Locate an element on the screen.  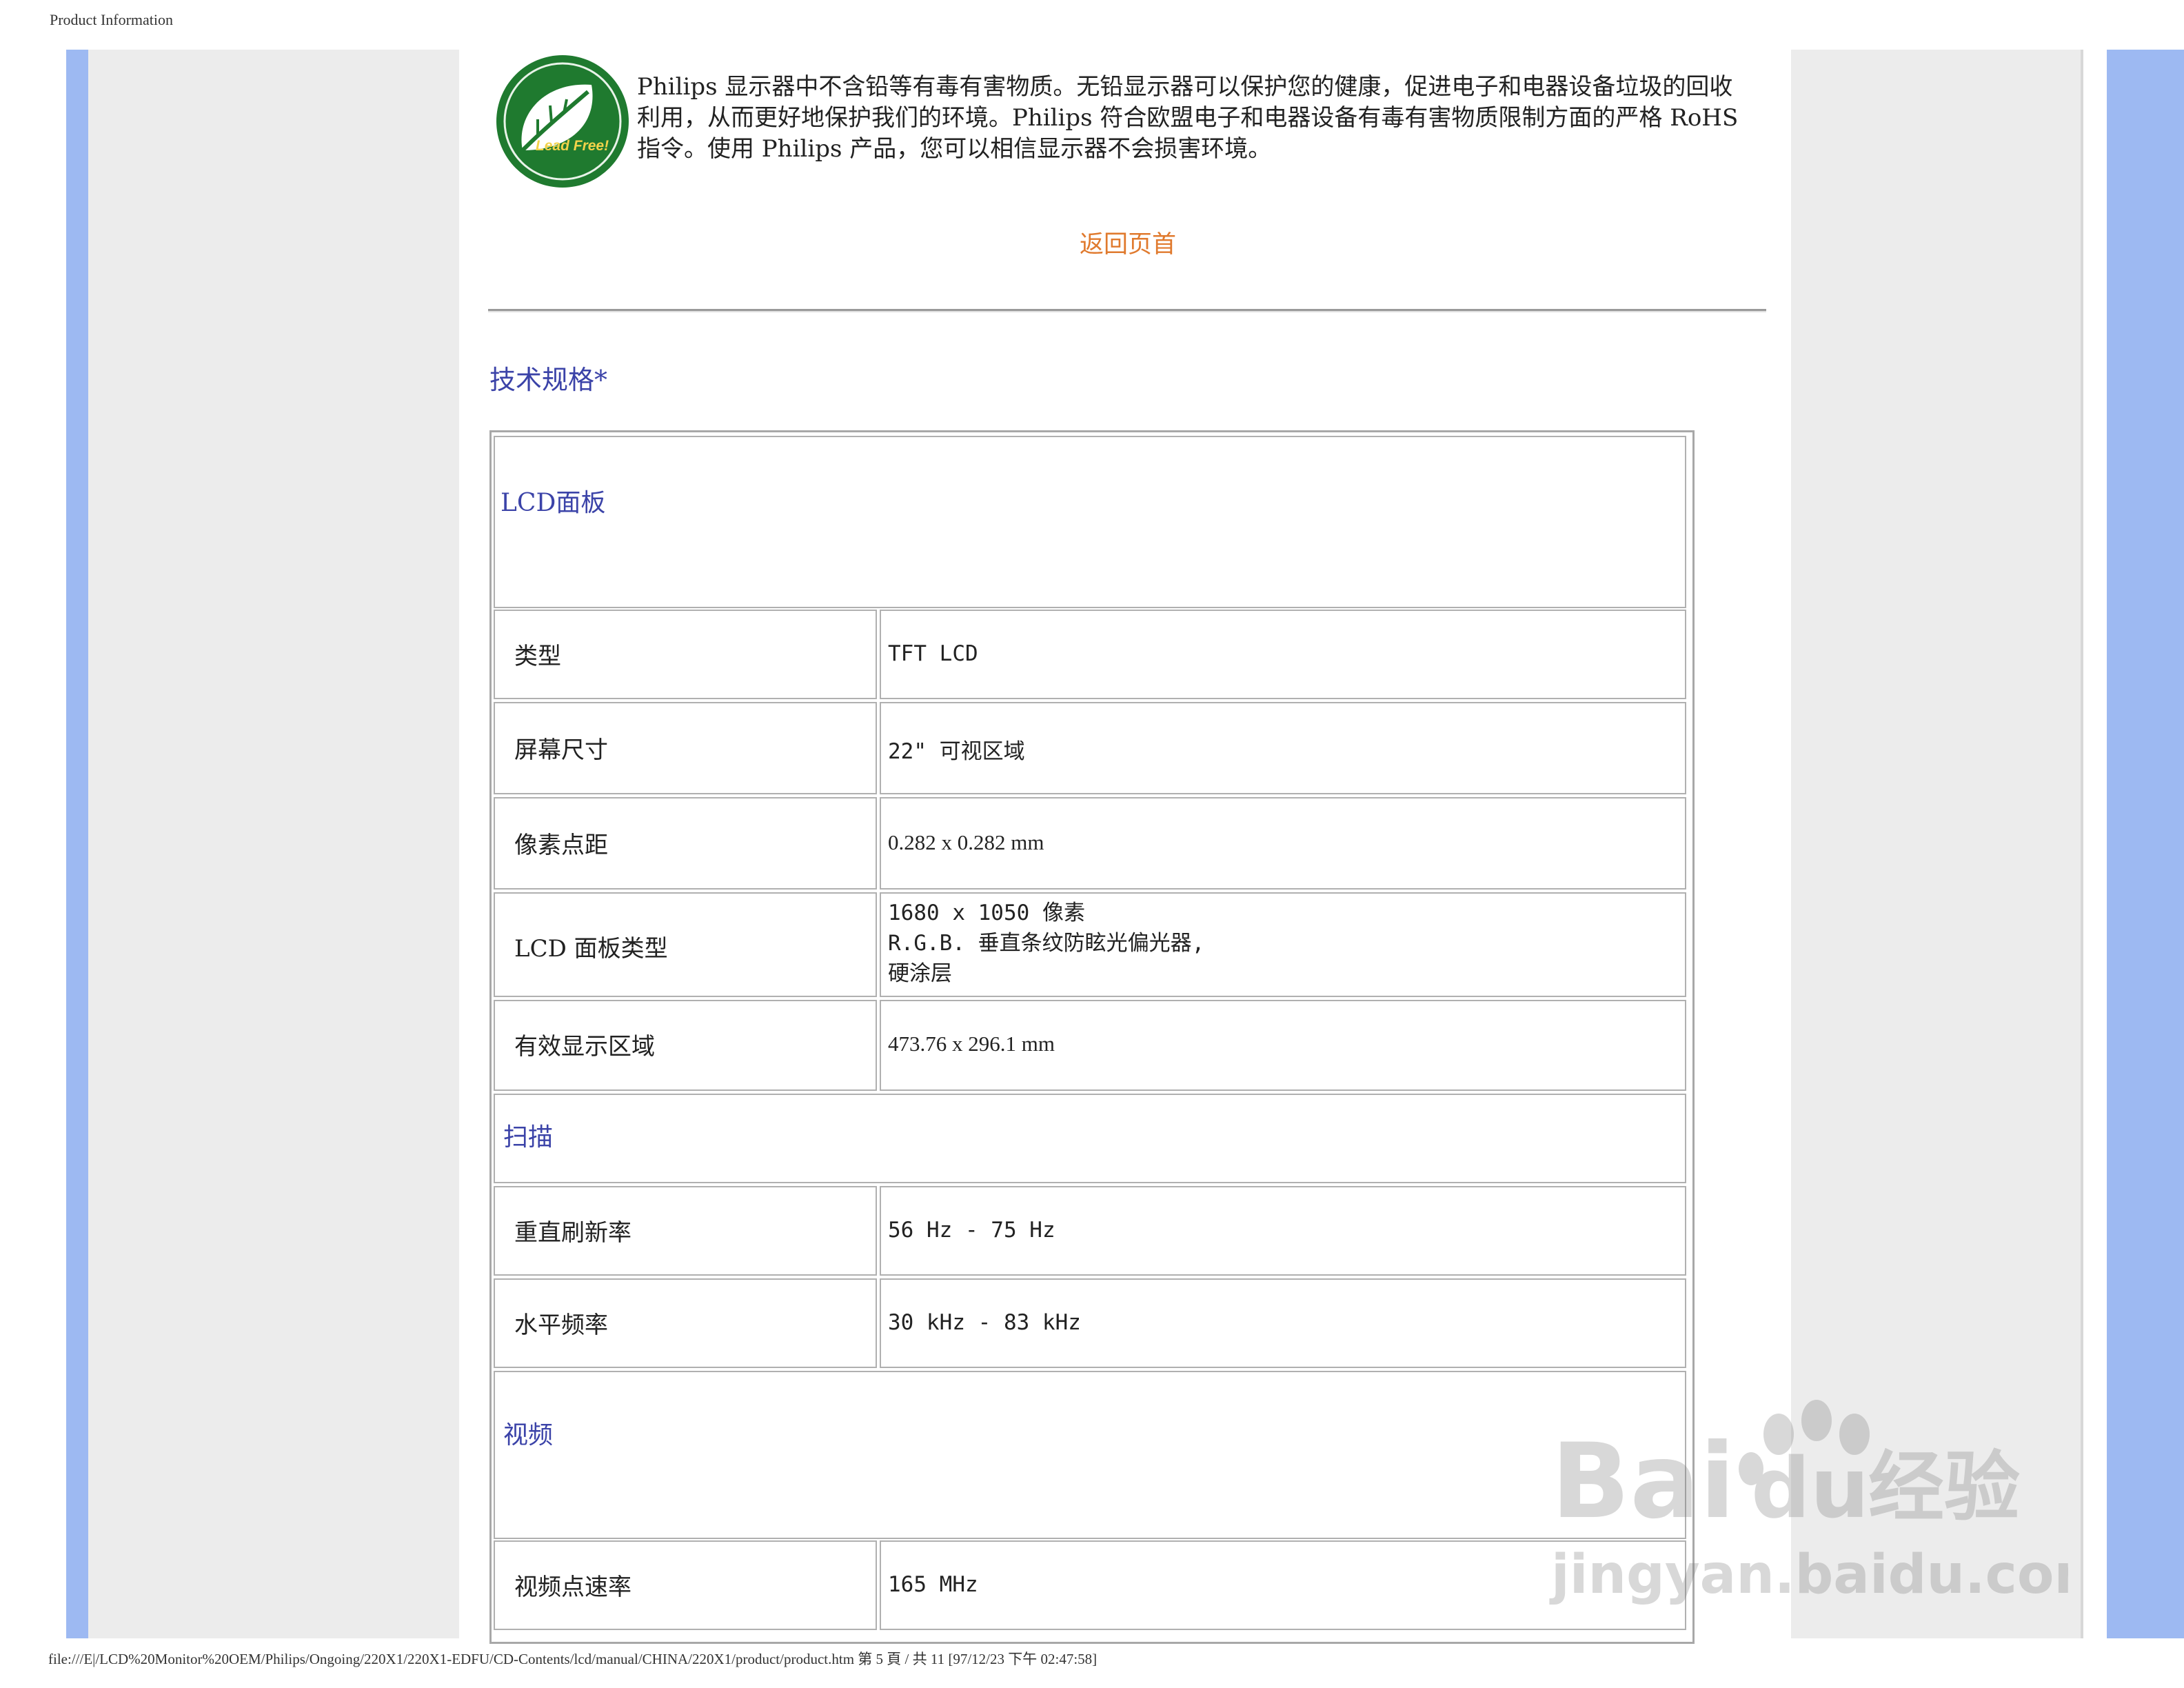
page-header-title: Product Information is located at coordinates (112, 19).